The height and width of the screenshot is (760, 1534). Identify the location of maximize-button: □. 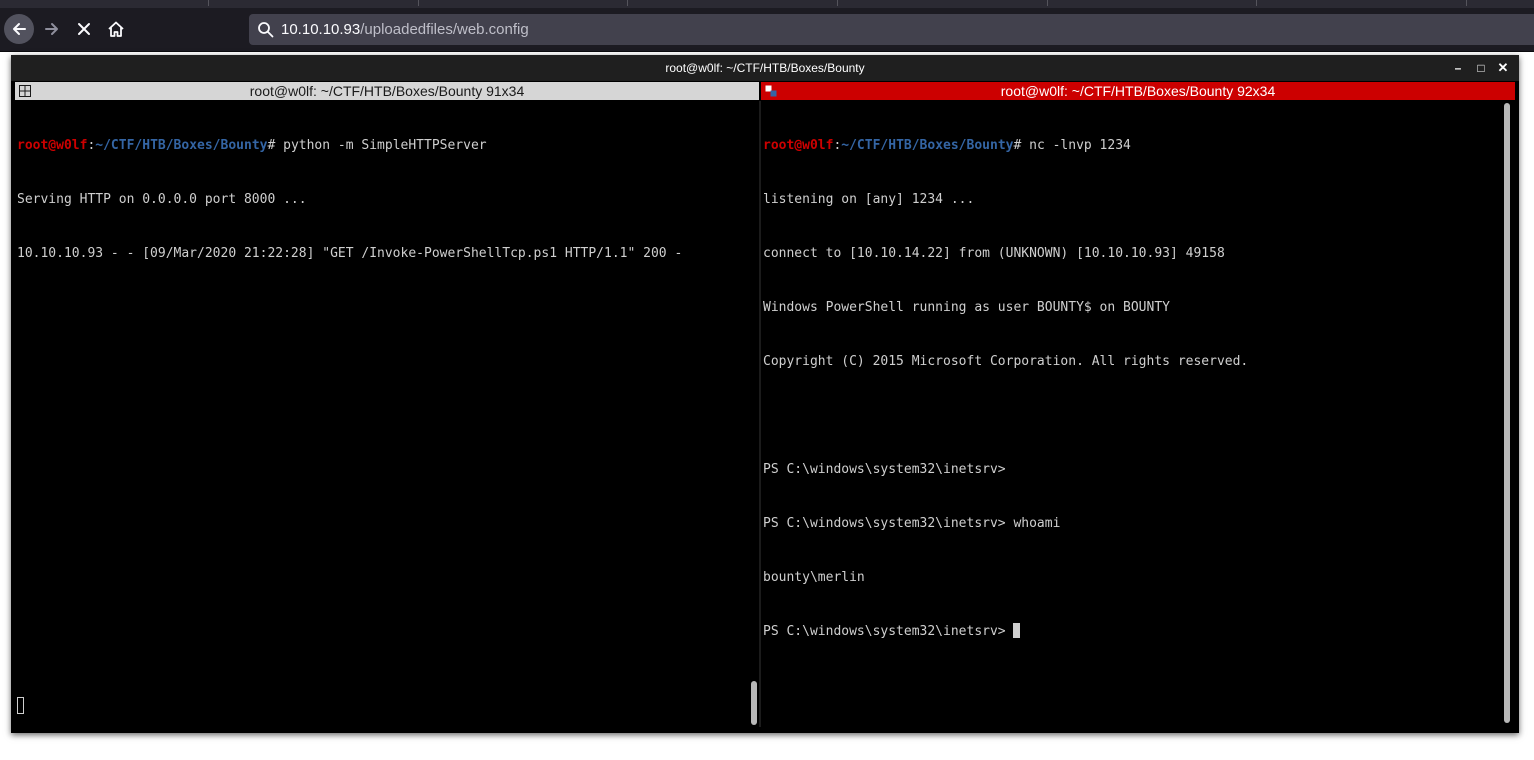
(1481, 68).